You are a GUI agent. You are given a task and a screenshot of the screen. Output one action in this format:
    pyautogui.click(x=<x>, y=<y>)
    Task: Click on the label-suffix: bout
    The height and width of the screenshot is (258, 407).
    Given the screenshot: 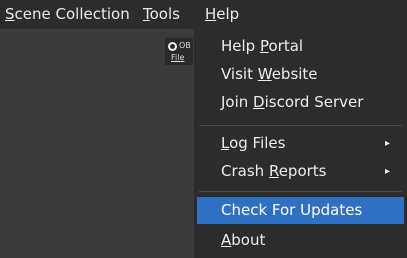 What is the action you would take?
    pyautogui.click(x=248, y=240)
    